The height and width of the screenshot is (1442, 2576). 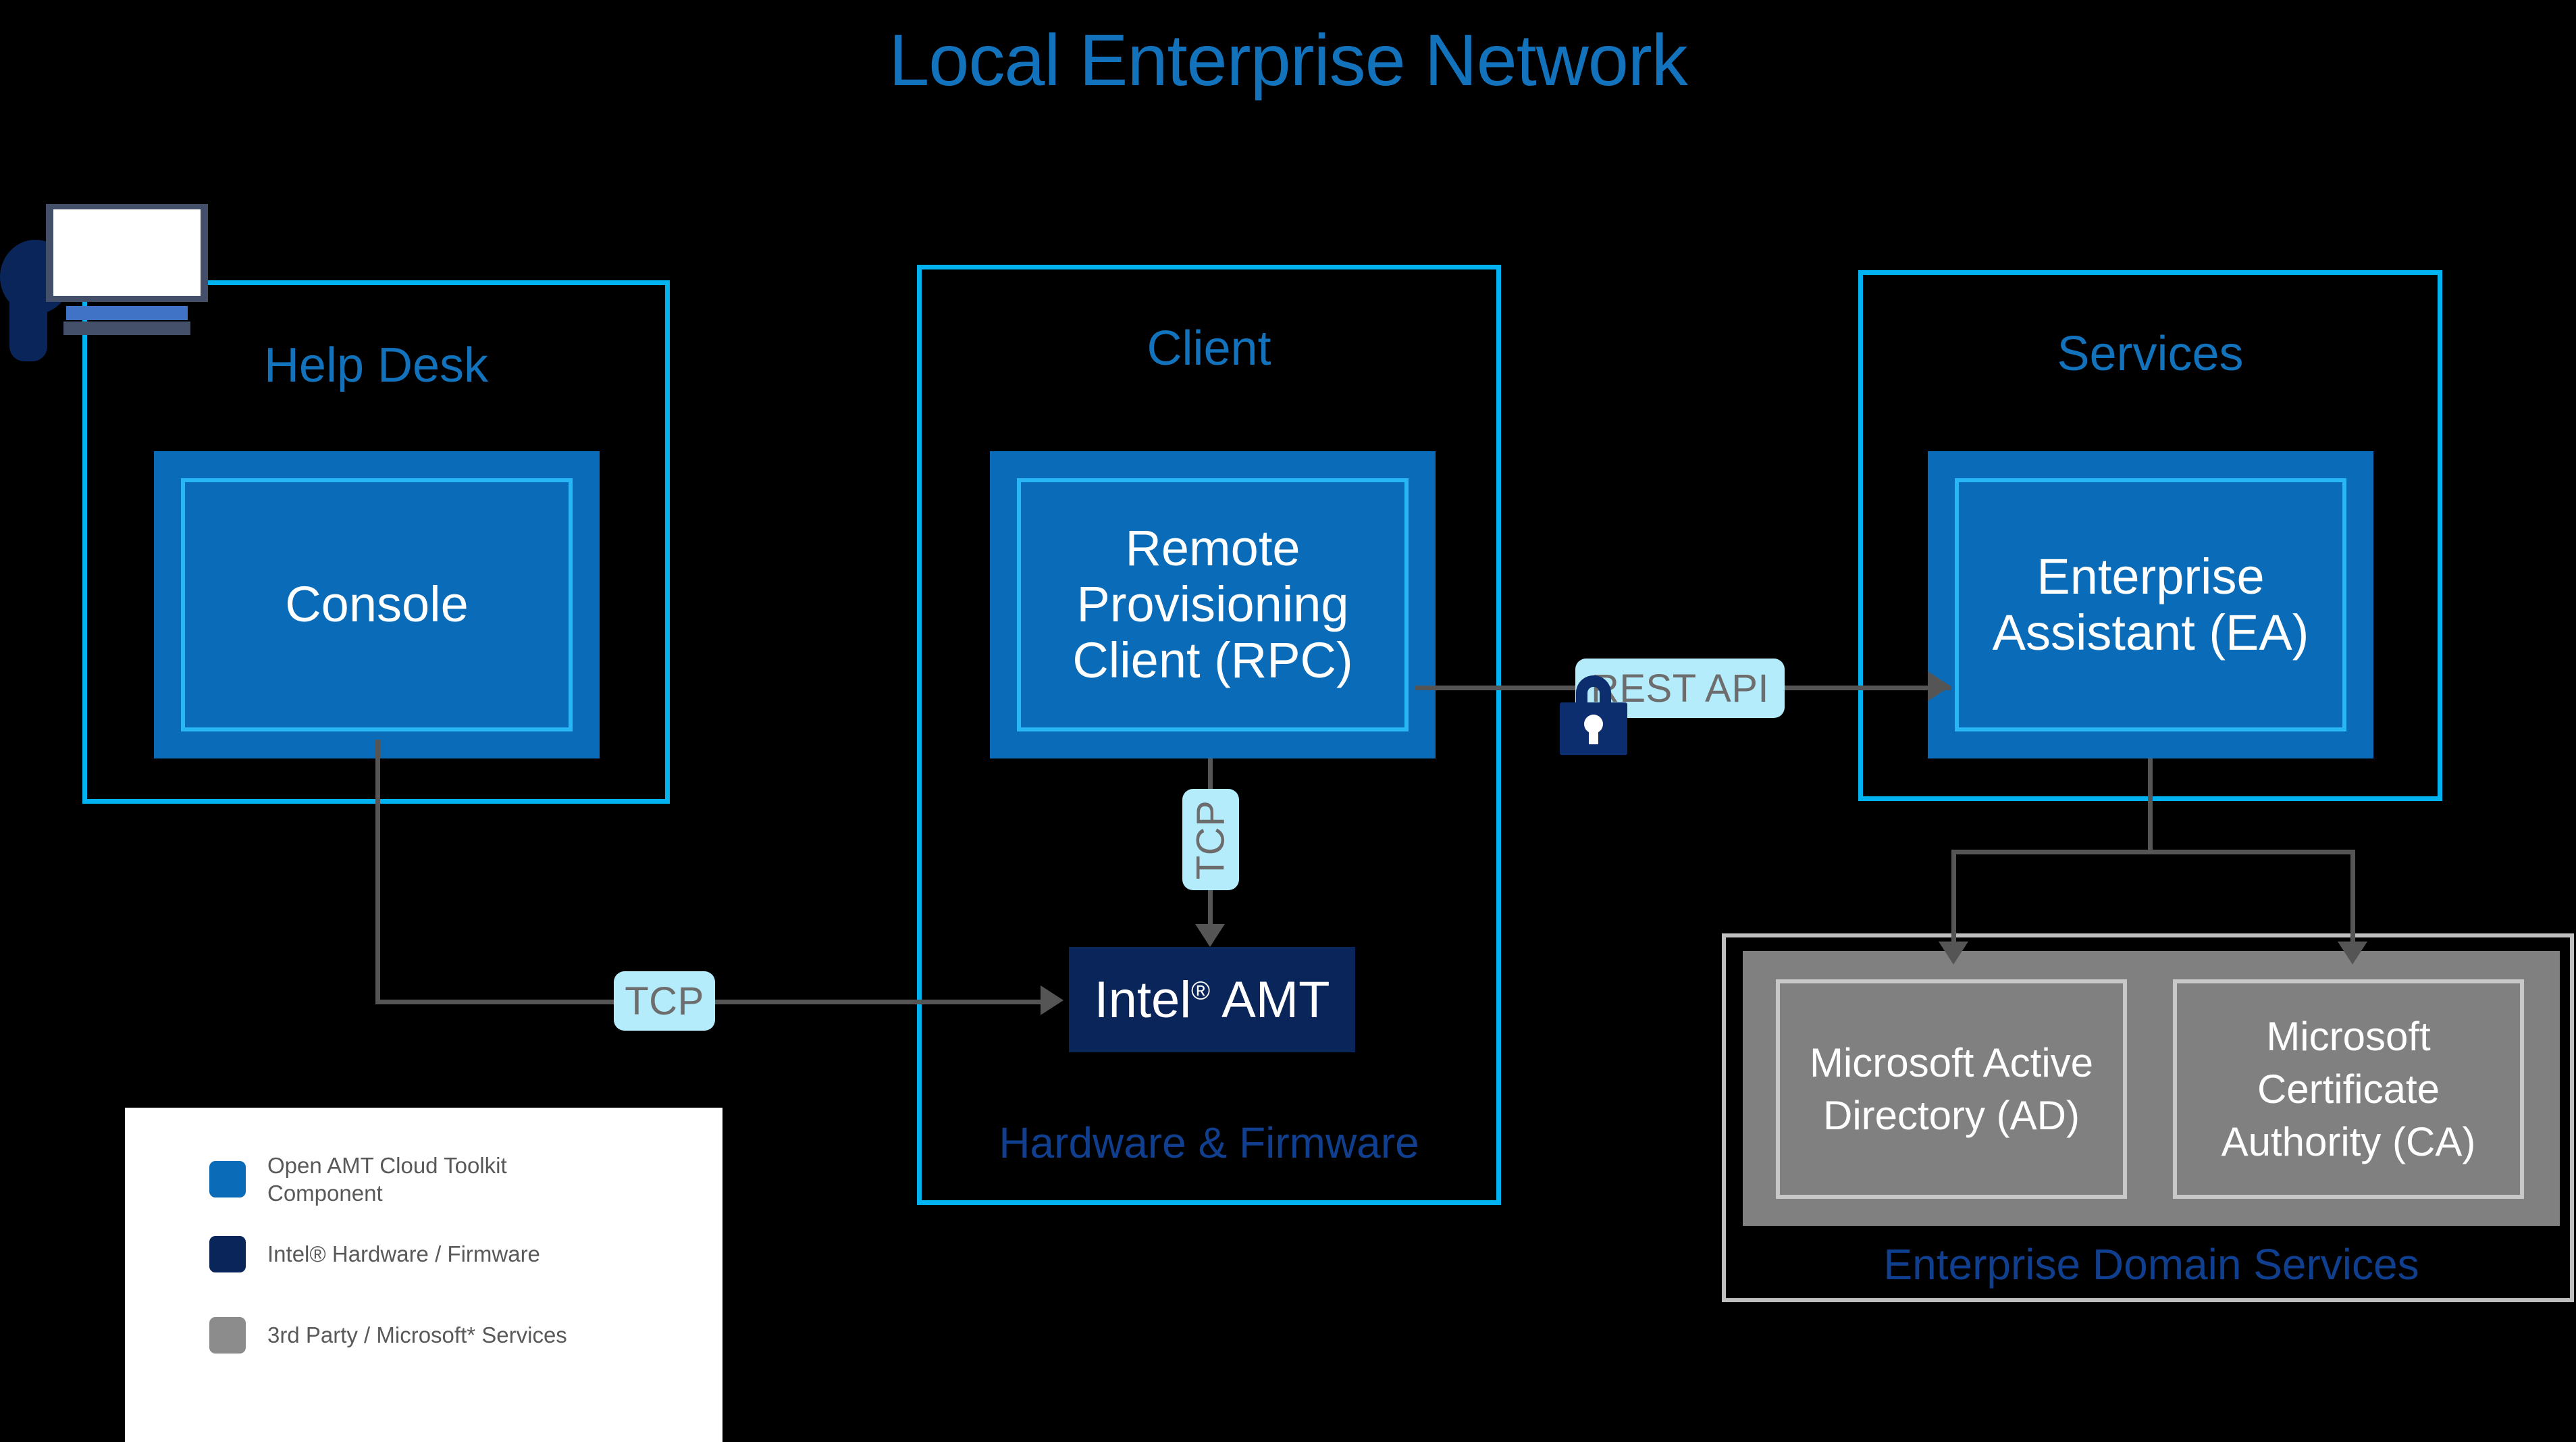 What do you see at coordinates (2151, 1264) in the screenshot?
I see `enterprise-domain-services-footer: Enterprise Domain Services` at bounding box center [2151, 1264].